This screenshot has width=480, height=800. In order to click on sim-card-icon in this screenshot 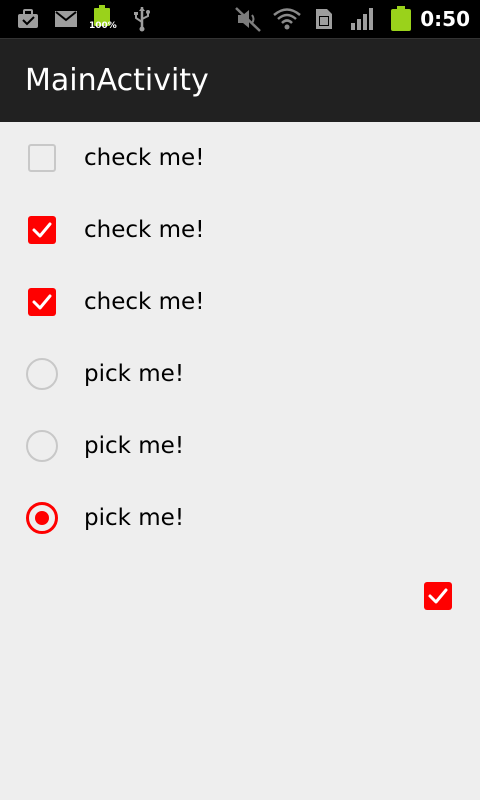, I will do `click(324, 19)`.